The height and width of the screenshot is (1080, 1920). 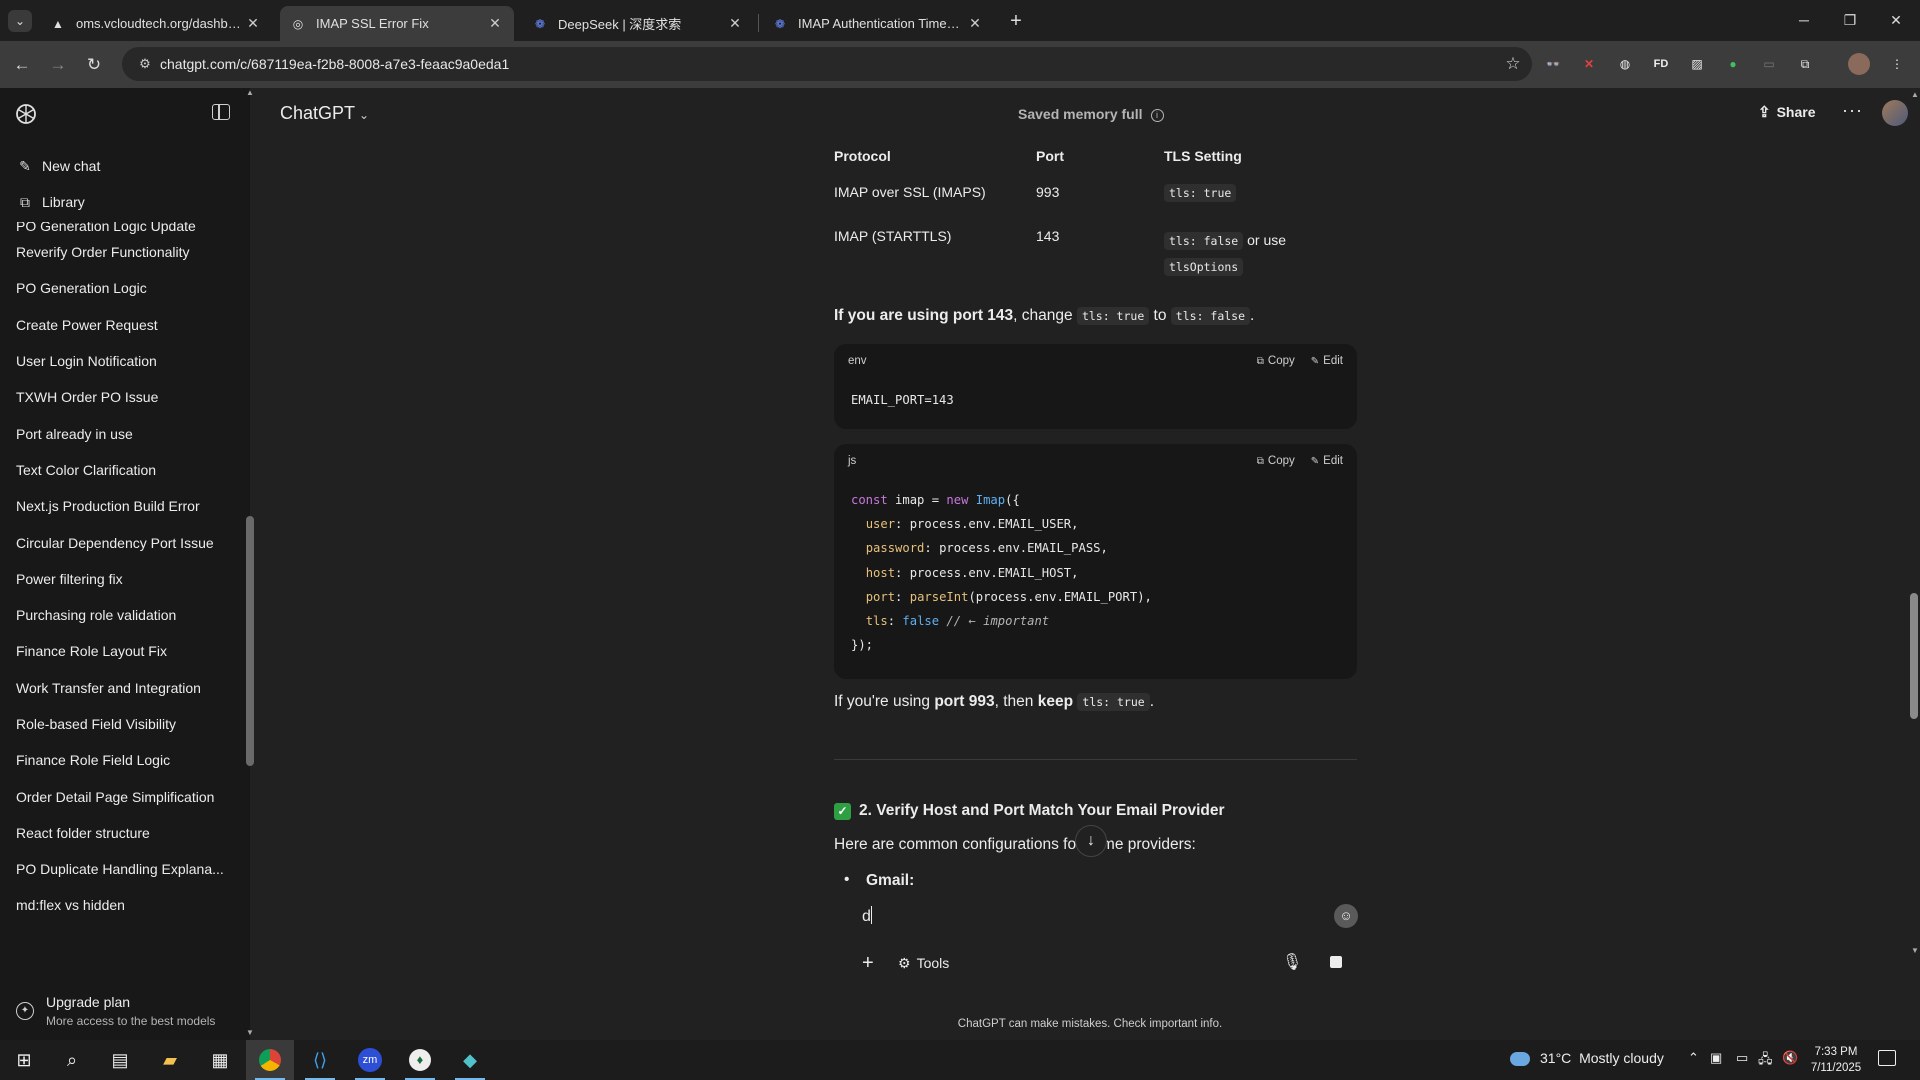 What do you see at coordinates (120, 506) in the screenshot?
I see `sidebar-history-item: Next.js Production Build Error` at bounding box center [120, 506].